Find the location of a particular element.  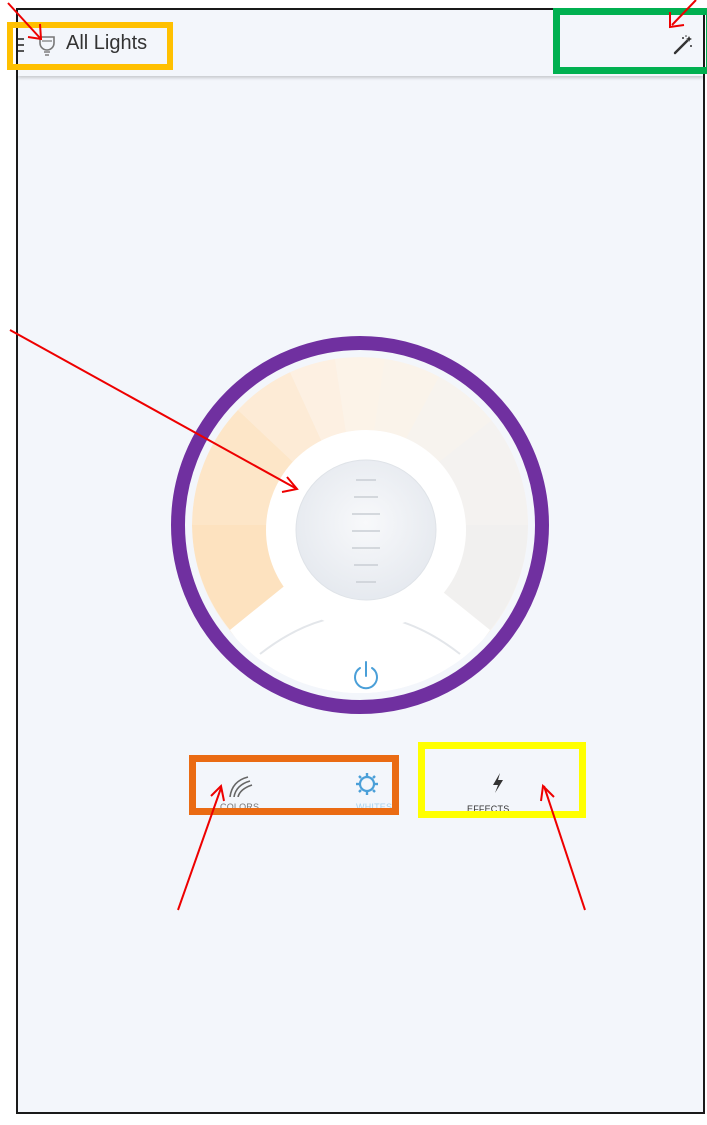

arrow-to-wand is located at coordinates (684, 13).